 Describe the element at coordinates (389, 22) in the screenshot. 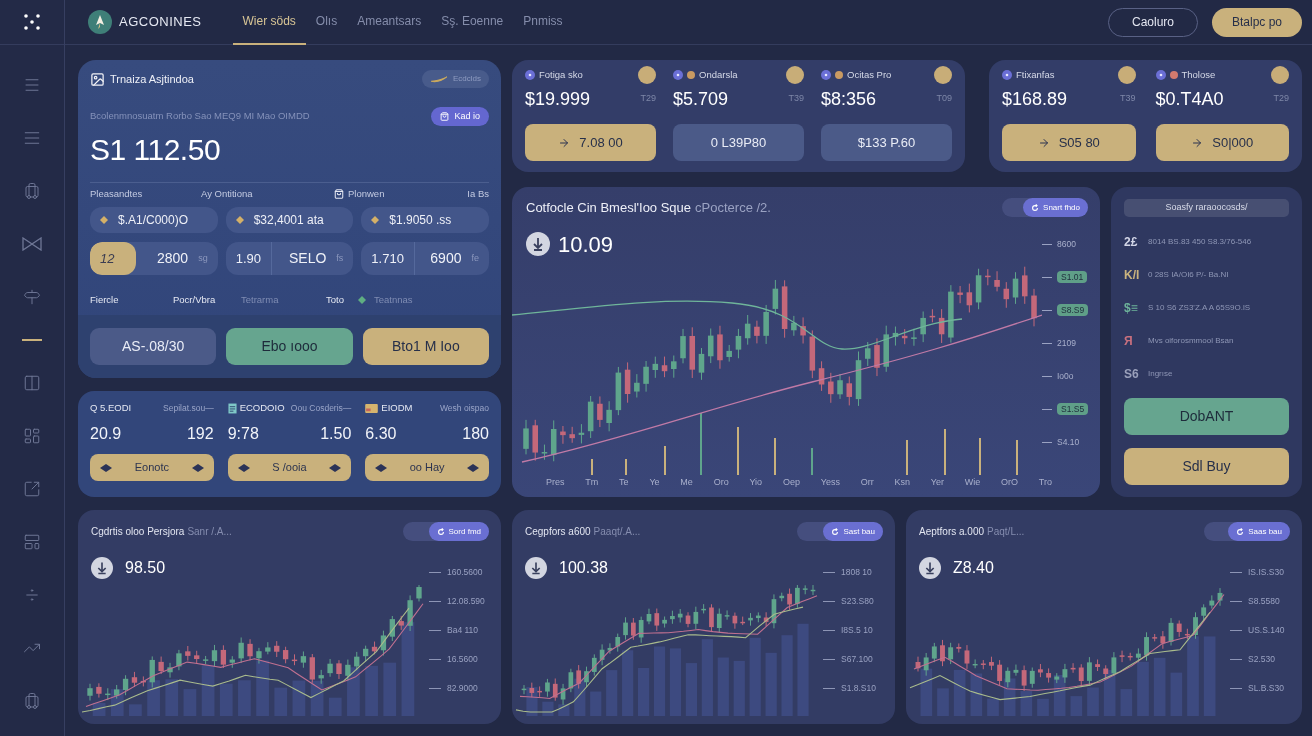

I see `nav-tab: Ameantsars` at that location.